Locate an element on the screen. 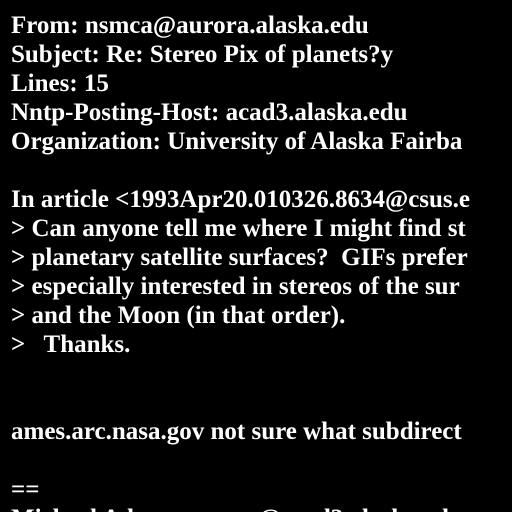 Image resolution: width=512 pixels, height=512 pixels. attribution-line: In article <1993Apr20.010326.8634@csus.e is located at coordinates (240, 199).